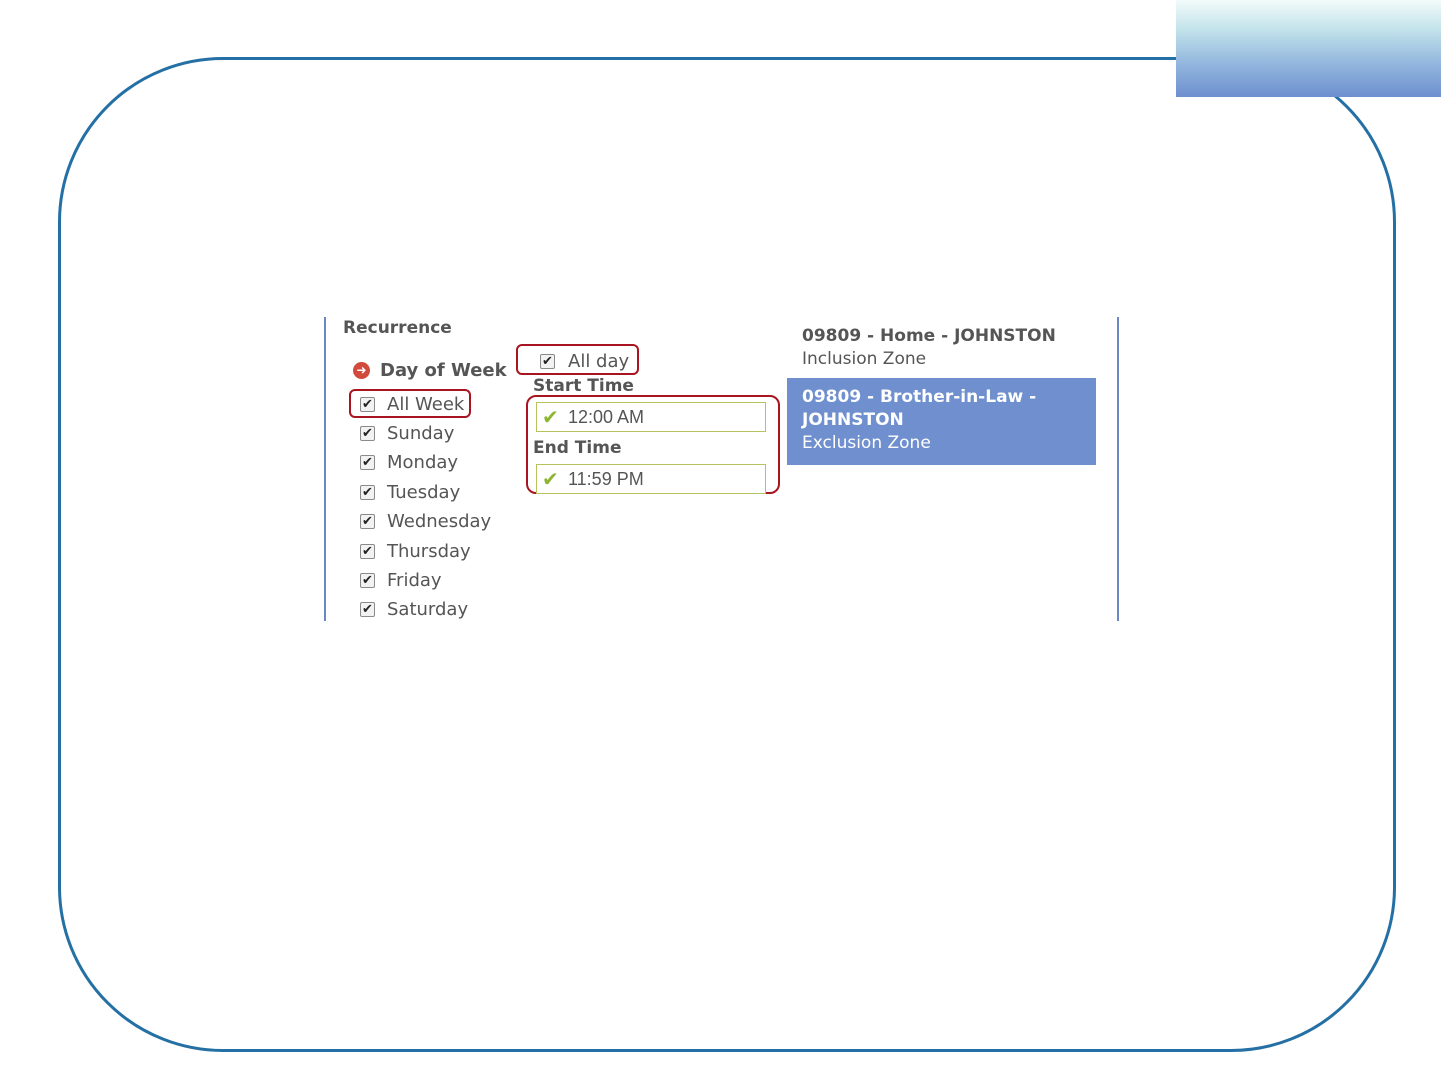  I want to click on day-checkbox-tuesday: ✔ Tuesday, so click(410, 492).